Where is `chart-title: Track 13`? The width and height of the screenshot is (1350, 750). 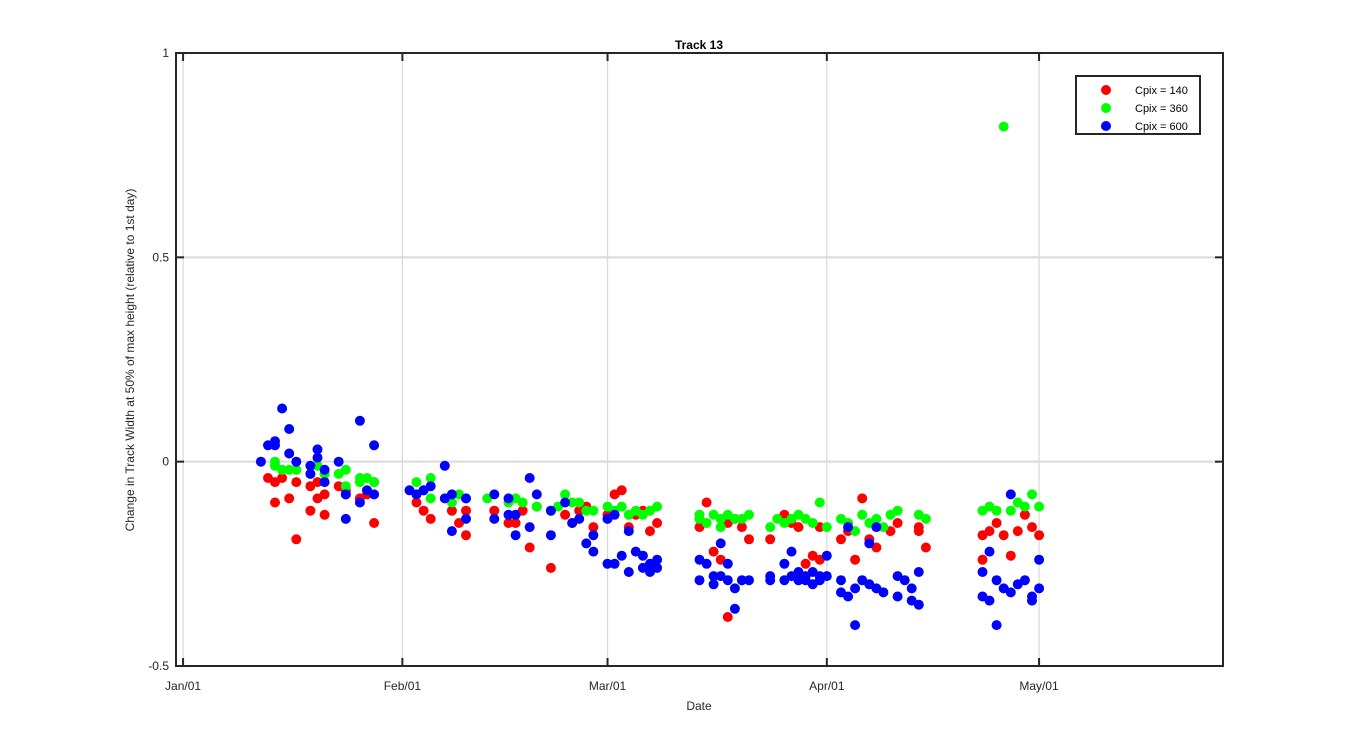
chart-title: Track 13 is located at coordinates (699, 45).